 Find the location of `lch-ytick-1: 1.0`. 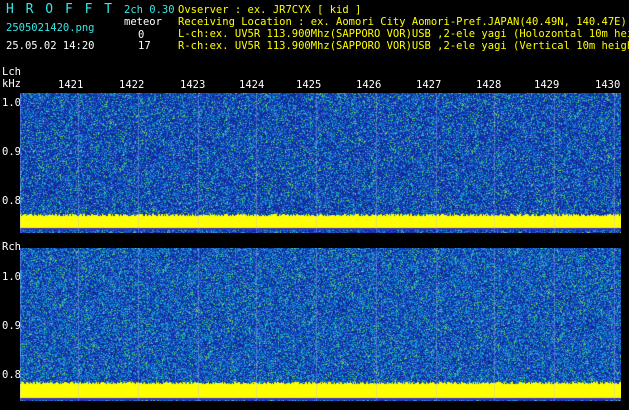

lch-ytick-1: 1.0 is located at coordinates (11, 103).